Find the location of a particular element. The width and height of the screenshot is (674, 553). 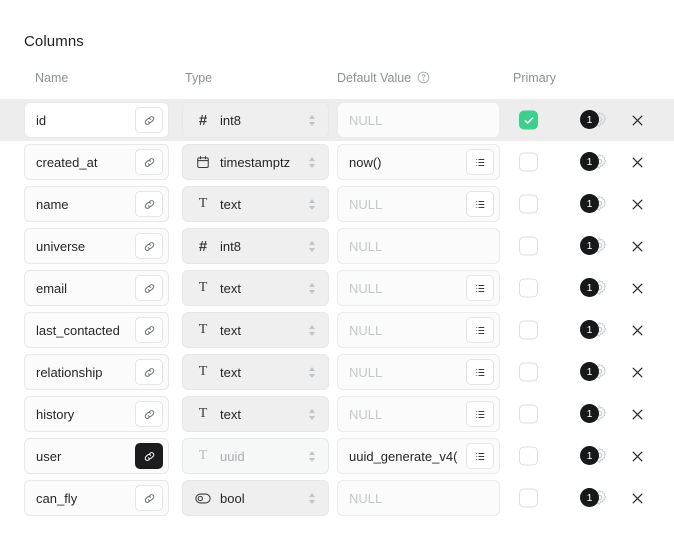

table-row: history Ttext NULL 1 is located at coordinates (337, 414).